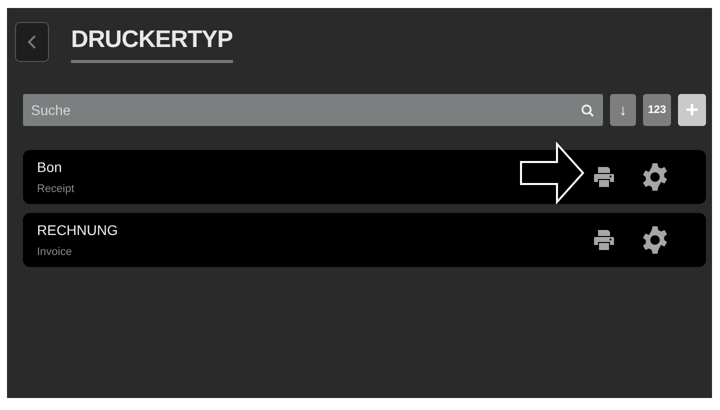 The image size is (720, 410). I want to click on page-title: DRUCKERTYP, so click(152, 44).